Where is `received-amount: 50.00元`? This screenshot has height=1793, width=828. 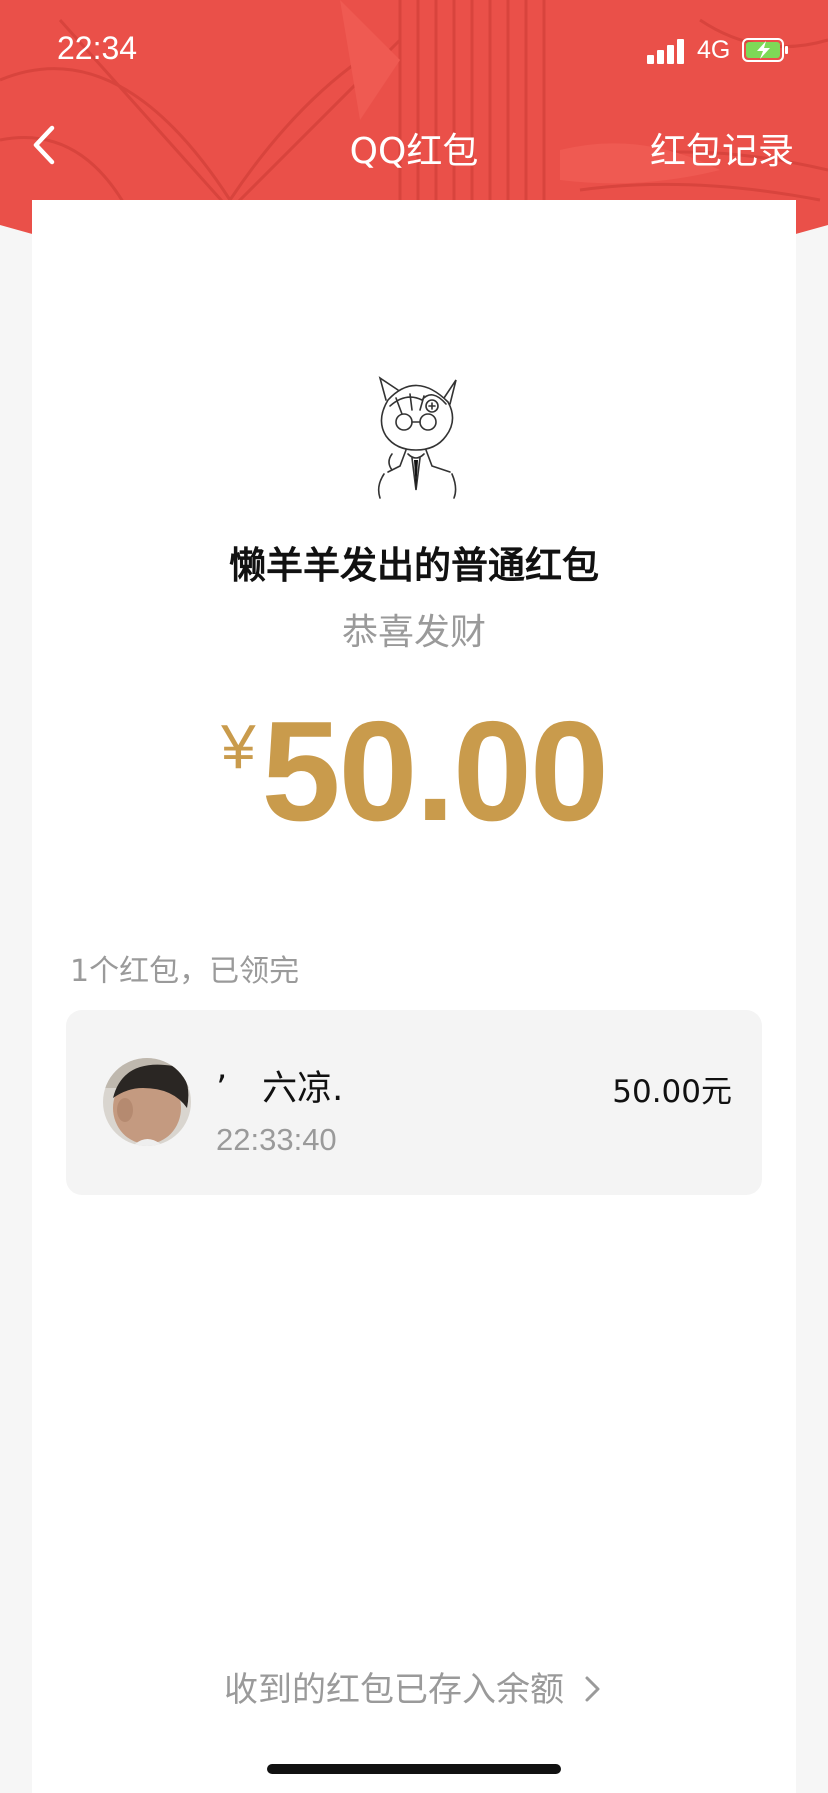 received-amount: 50.00元 is located at coordinates (672, 1092).